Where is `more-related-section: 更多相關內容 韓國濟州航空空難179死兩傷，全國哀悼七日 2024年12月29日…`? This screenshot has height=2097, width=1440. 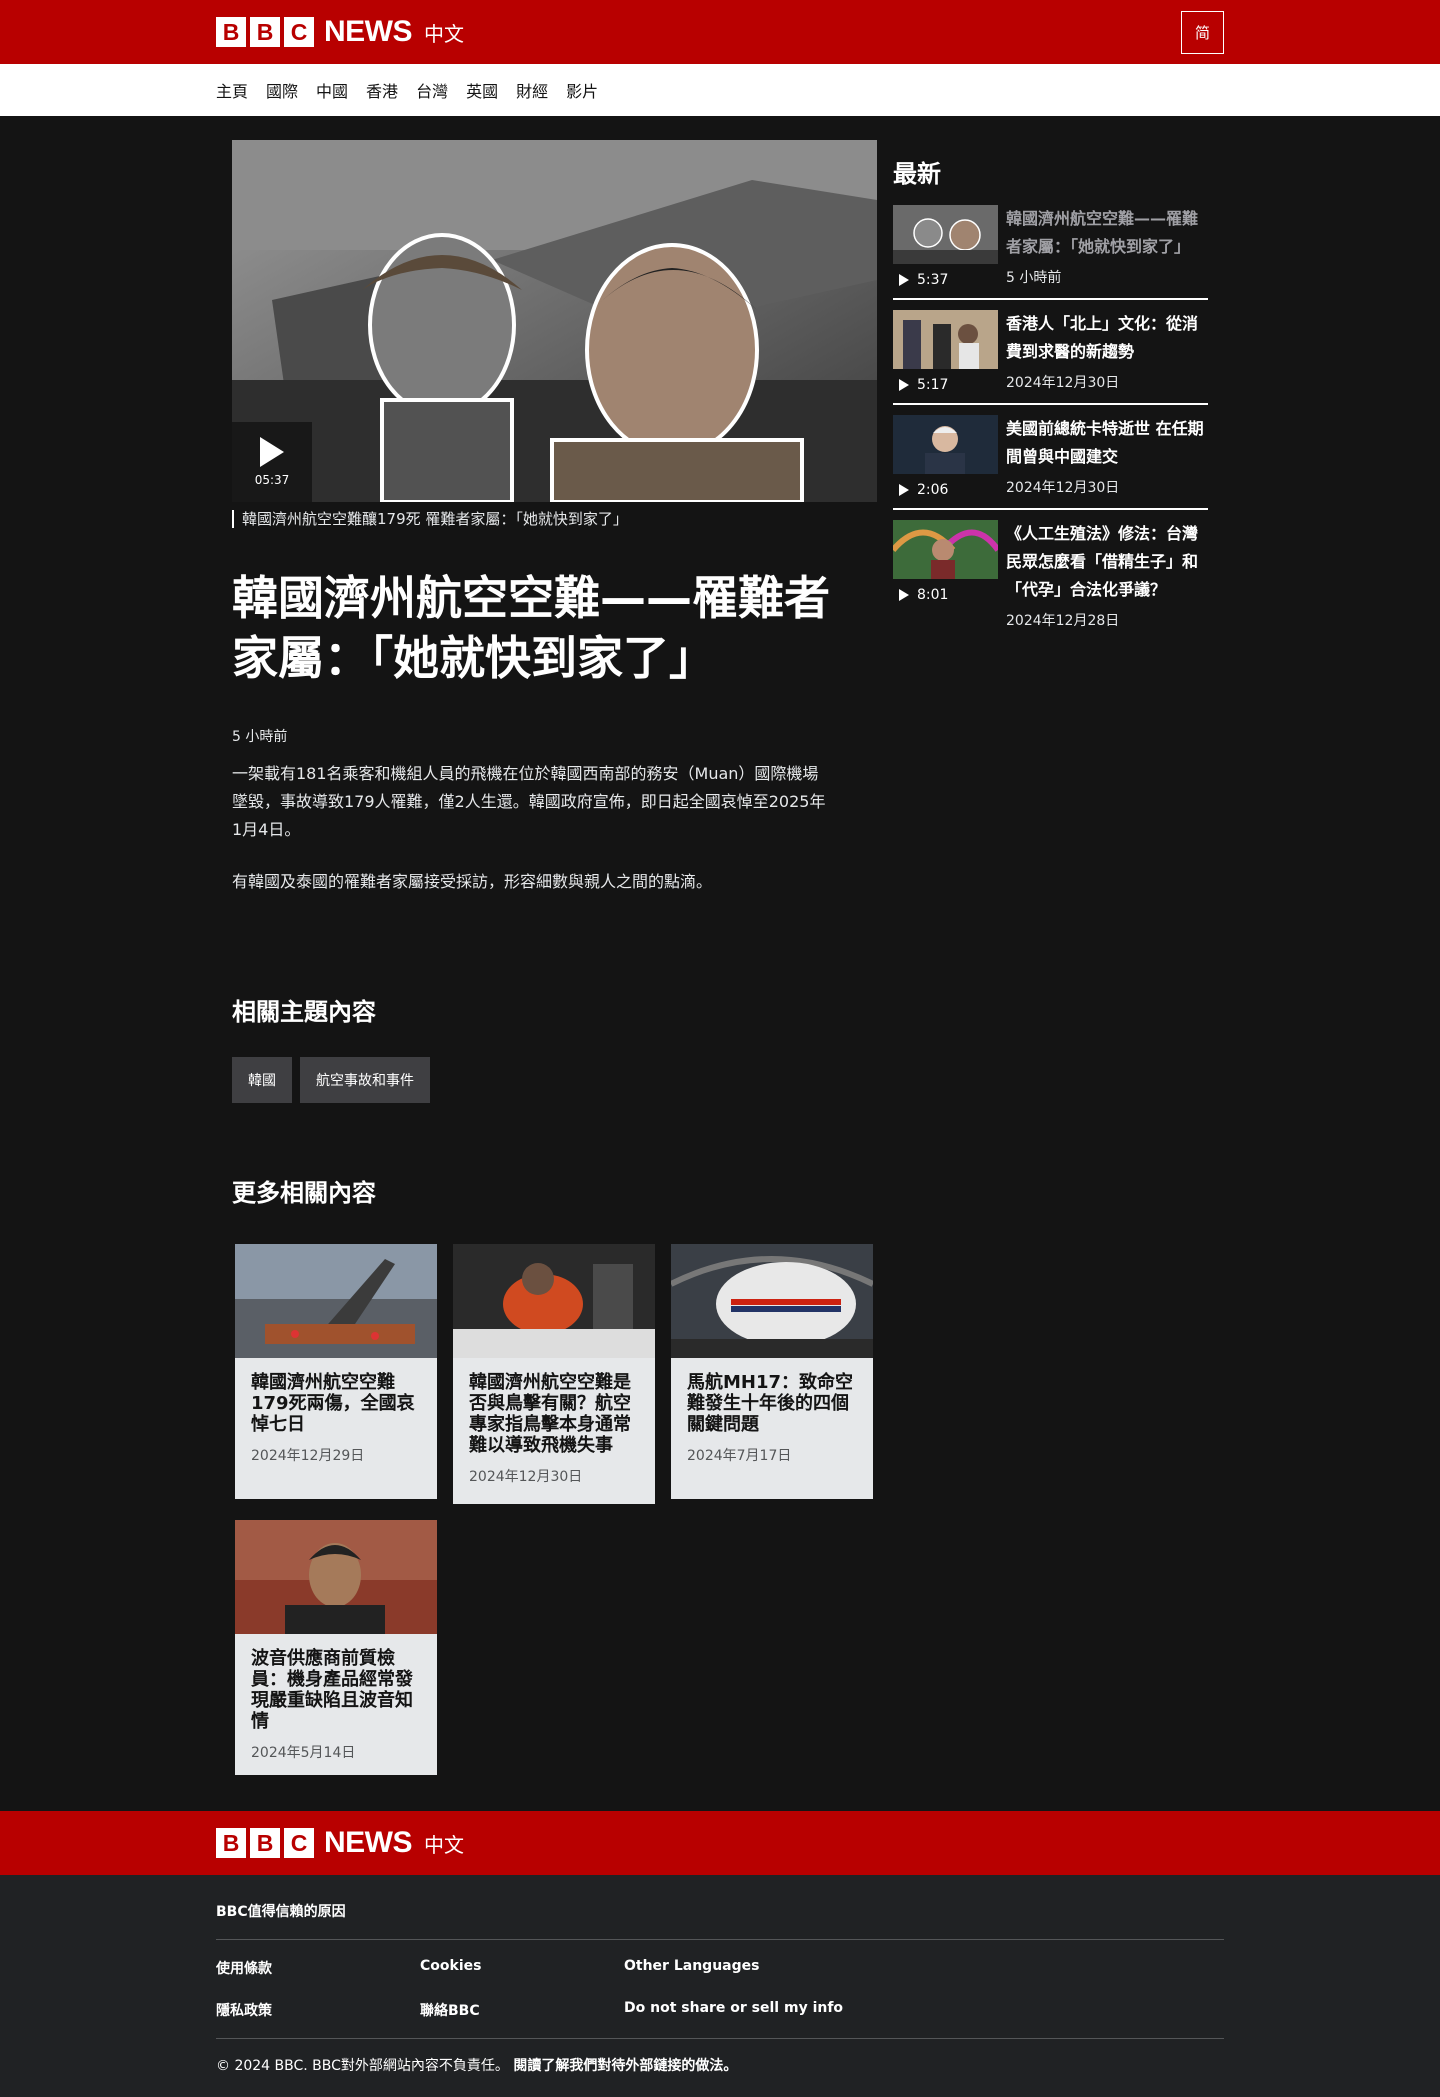 more-related-section: 更多相關內容 韓國濟州航空空難179死兩傷，全國哀悼七日 2024年12月29日… is located at coordinates (554, 1474).